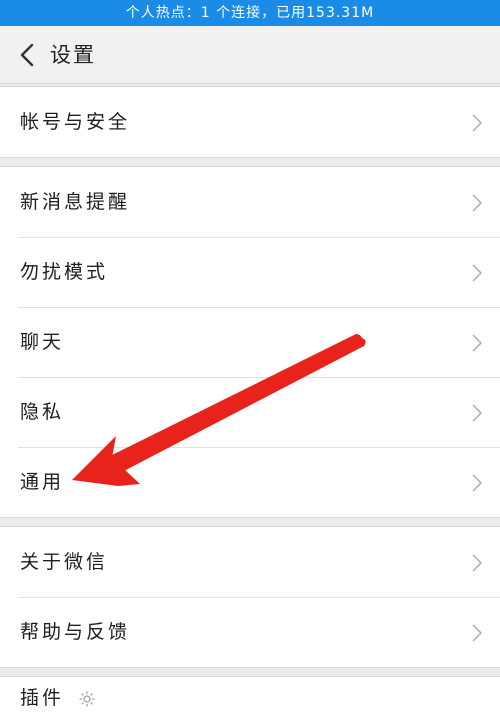  Describe the element at coordinates (73, 55) in the screenshot. I see `page-title: 设置` at that location.